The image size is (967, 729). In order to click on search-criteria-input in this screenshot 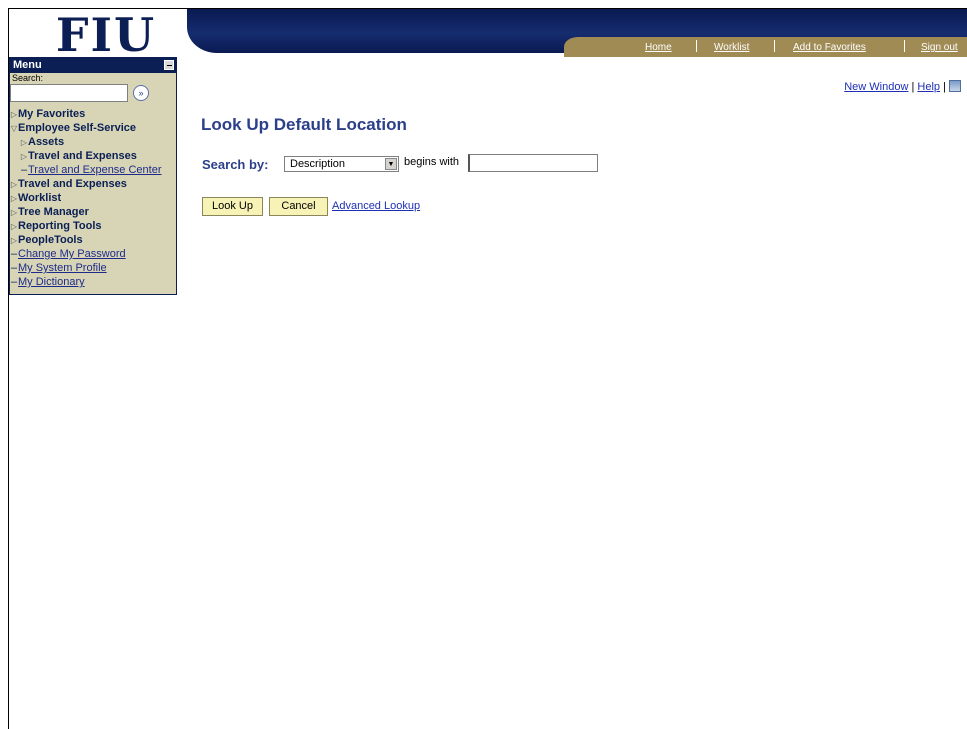, I will do `click(533, 163)`.